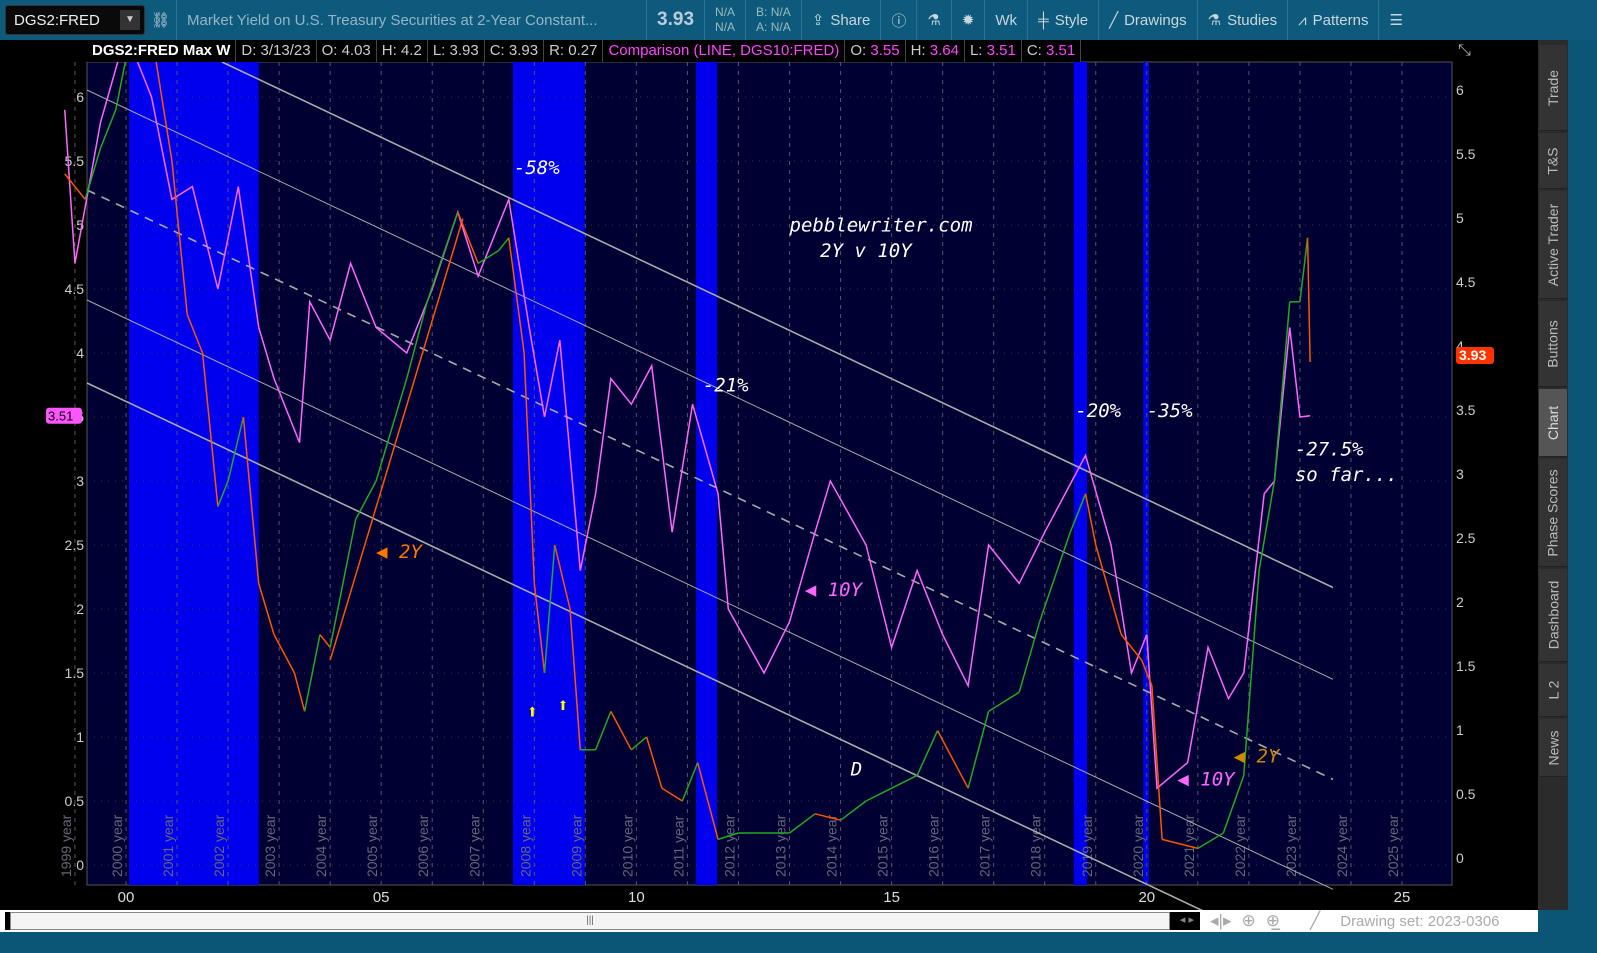 This screenshot has height=953, width=1597. What do you see at coordinates (168, 845) in the screenshot?
I see `year-label: 2001 year` at bounding box center [168, 845].